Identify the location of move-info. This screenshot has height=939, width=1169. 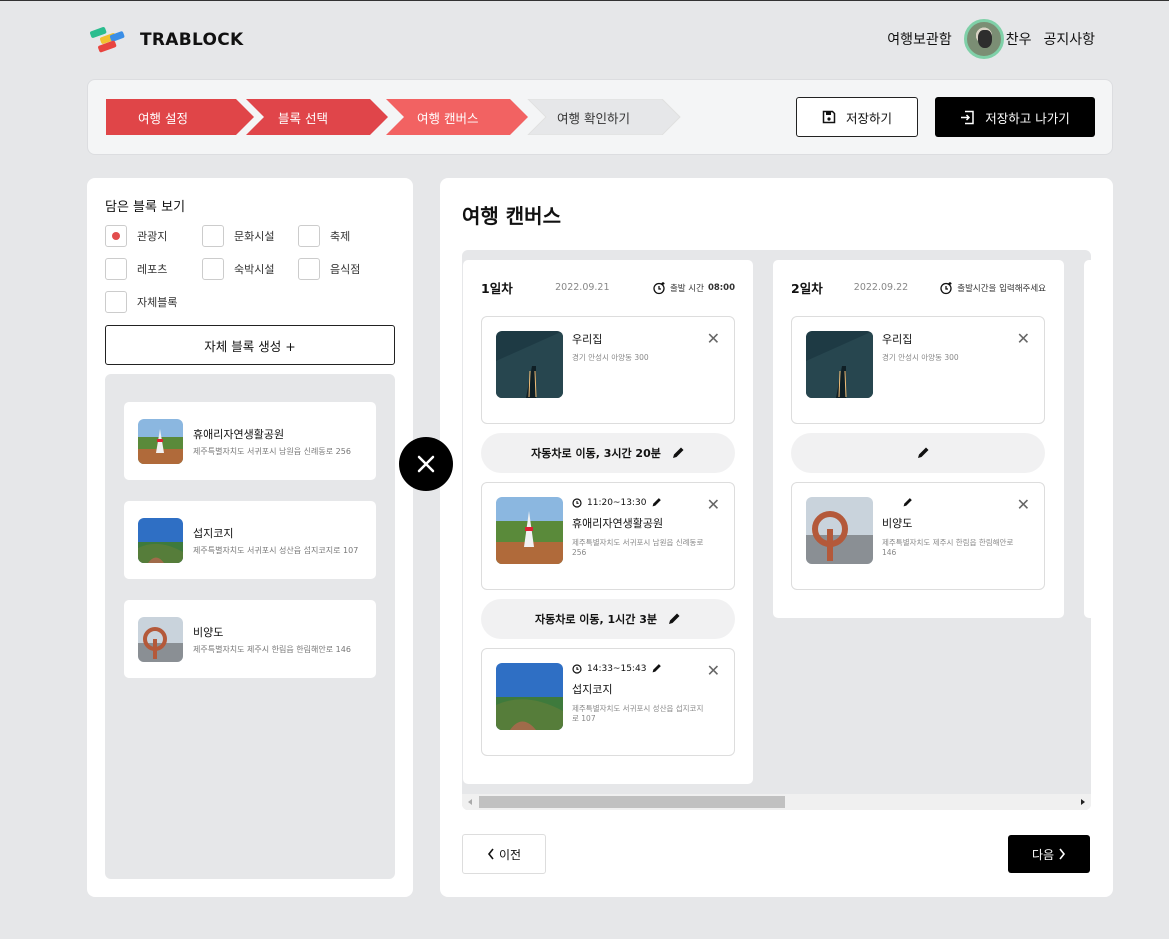
(918, 453).